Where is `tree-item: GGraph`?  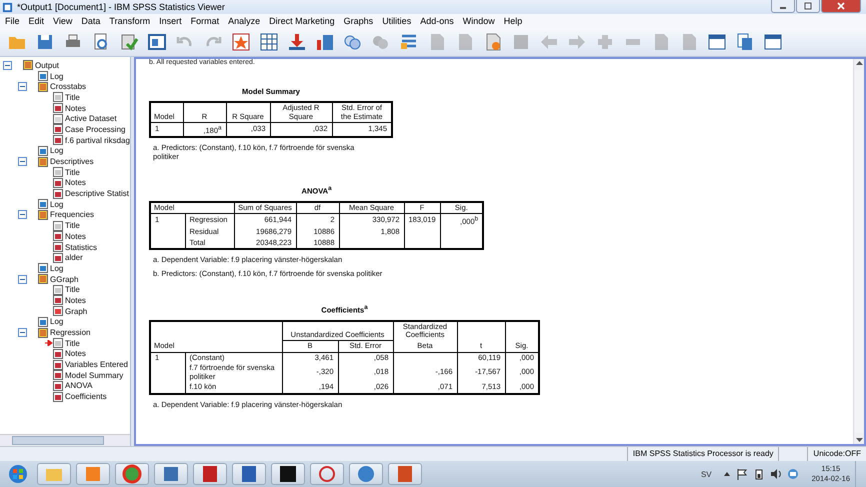
tree-item: GGraph is located at coordinates (64, 279).